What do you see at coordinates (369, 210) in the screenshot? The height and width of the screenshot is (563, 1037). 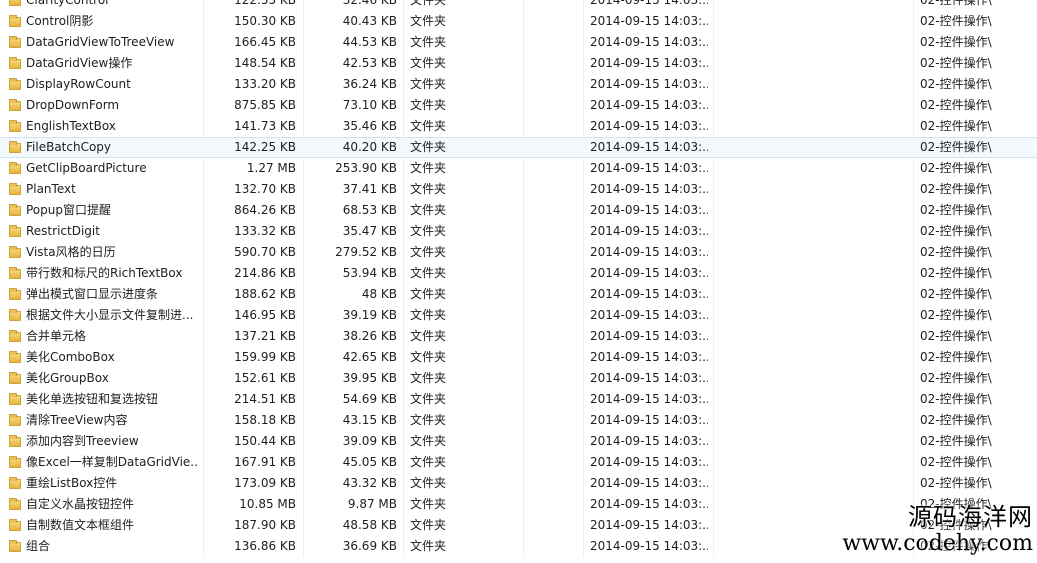 I see `compressed-size: 68.53 KB` at bounding box center [369, 210].